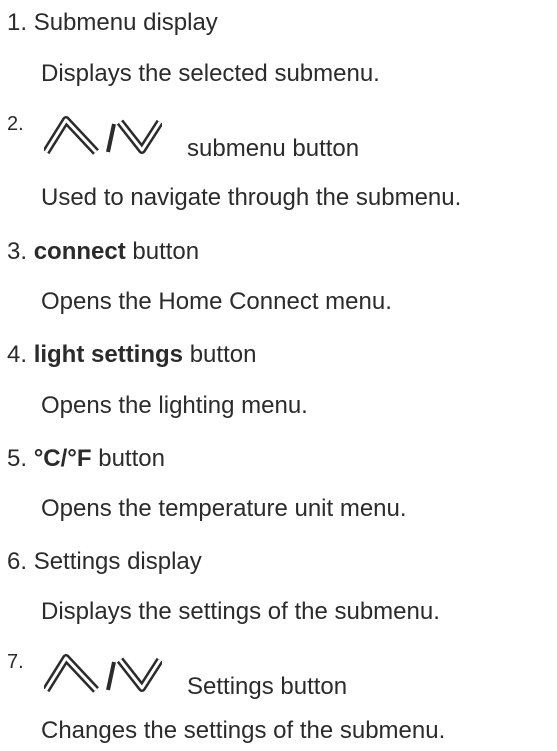  I want to click on item-number: 5., so click(17, 458).